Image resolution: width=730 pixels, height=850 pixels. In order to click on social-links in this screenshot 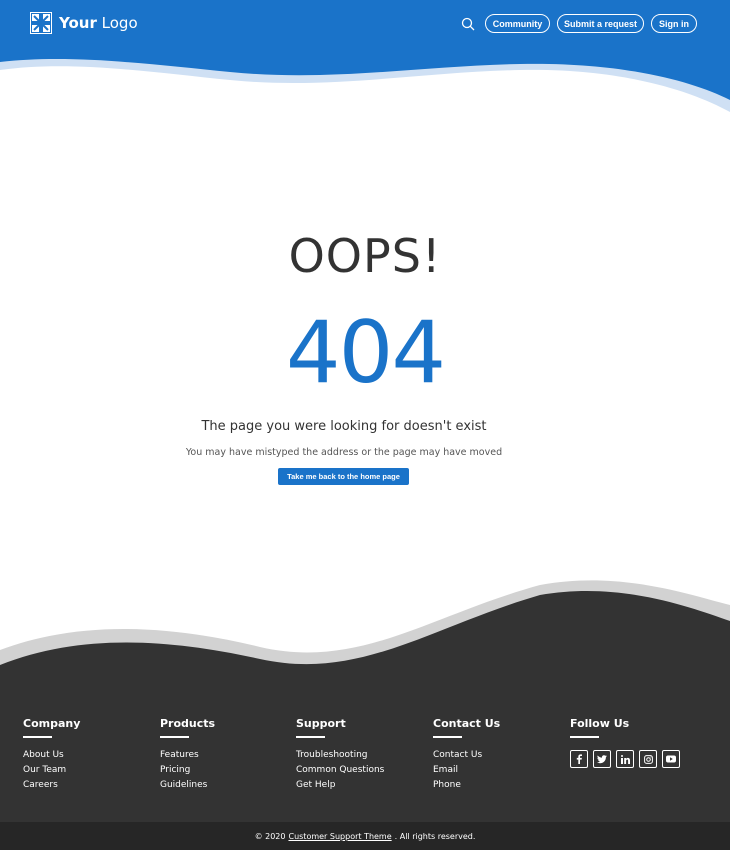, I will do `click(625, 759)`.